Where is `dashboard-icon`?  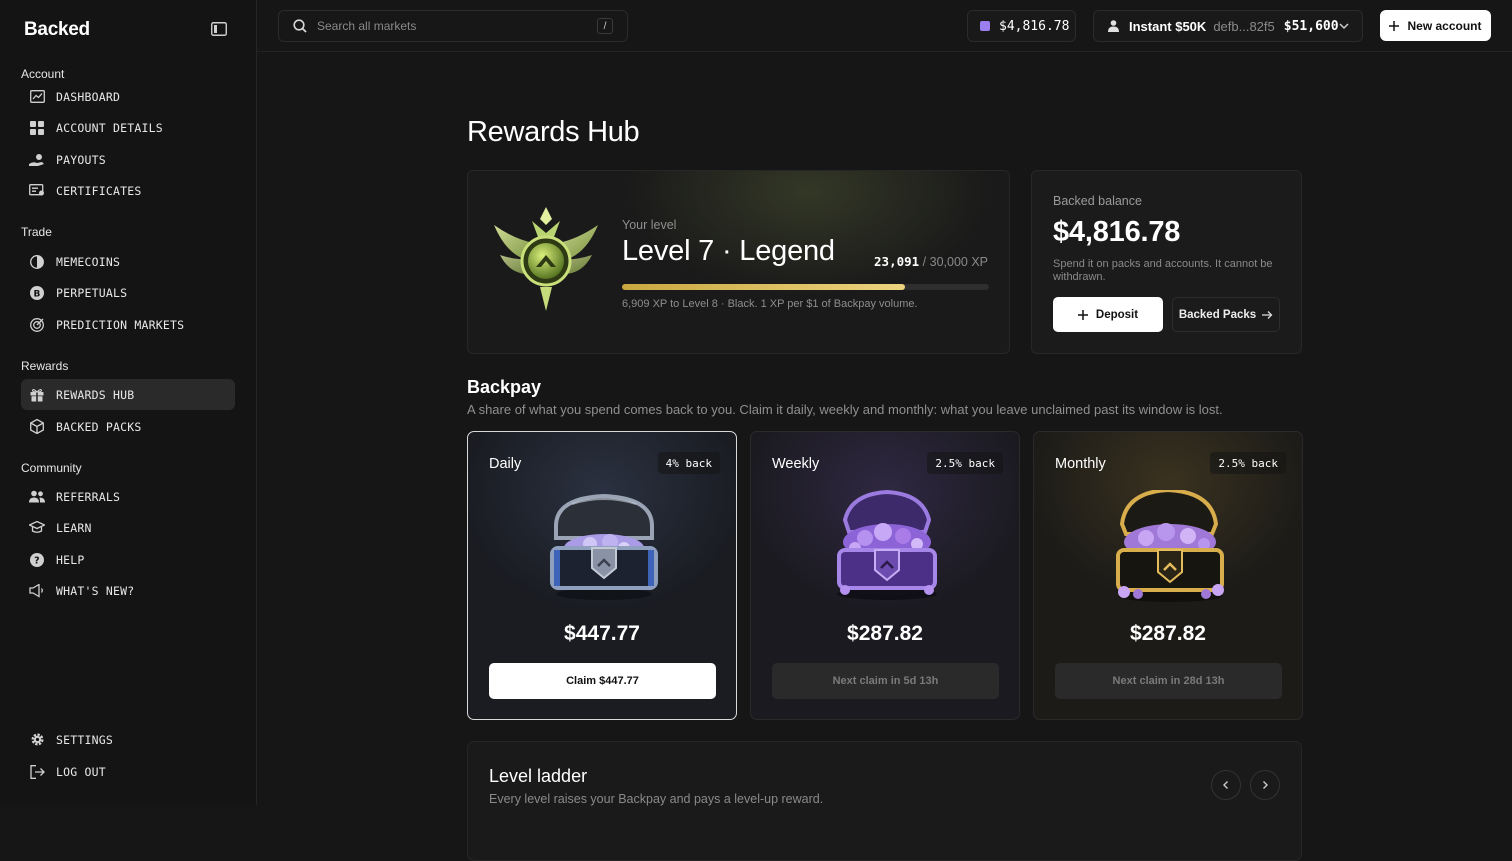
dashboard-icon is located at coordinates (37, 97).